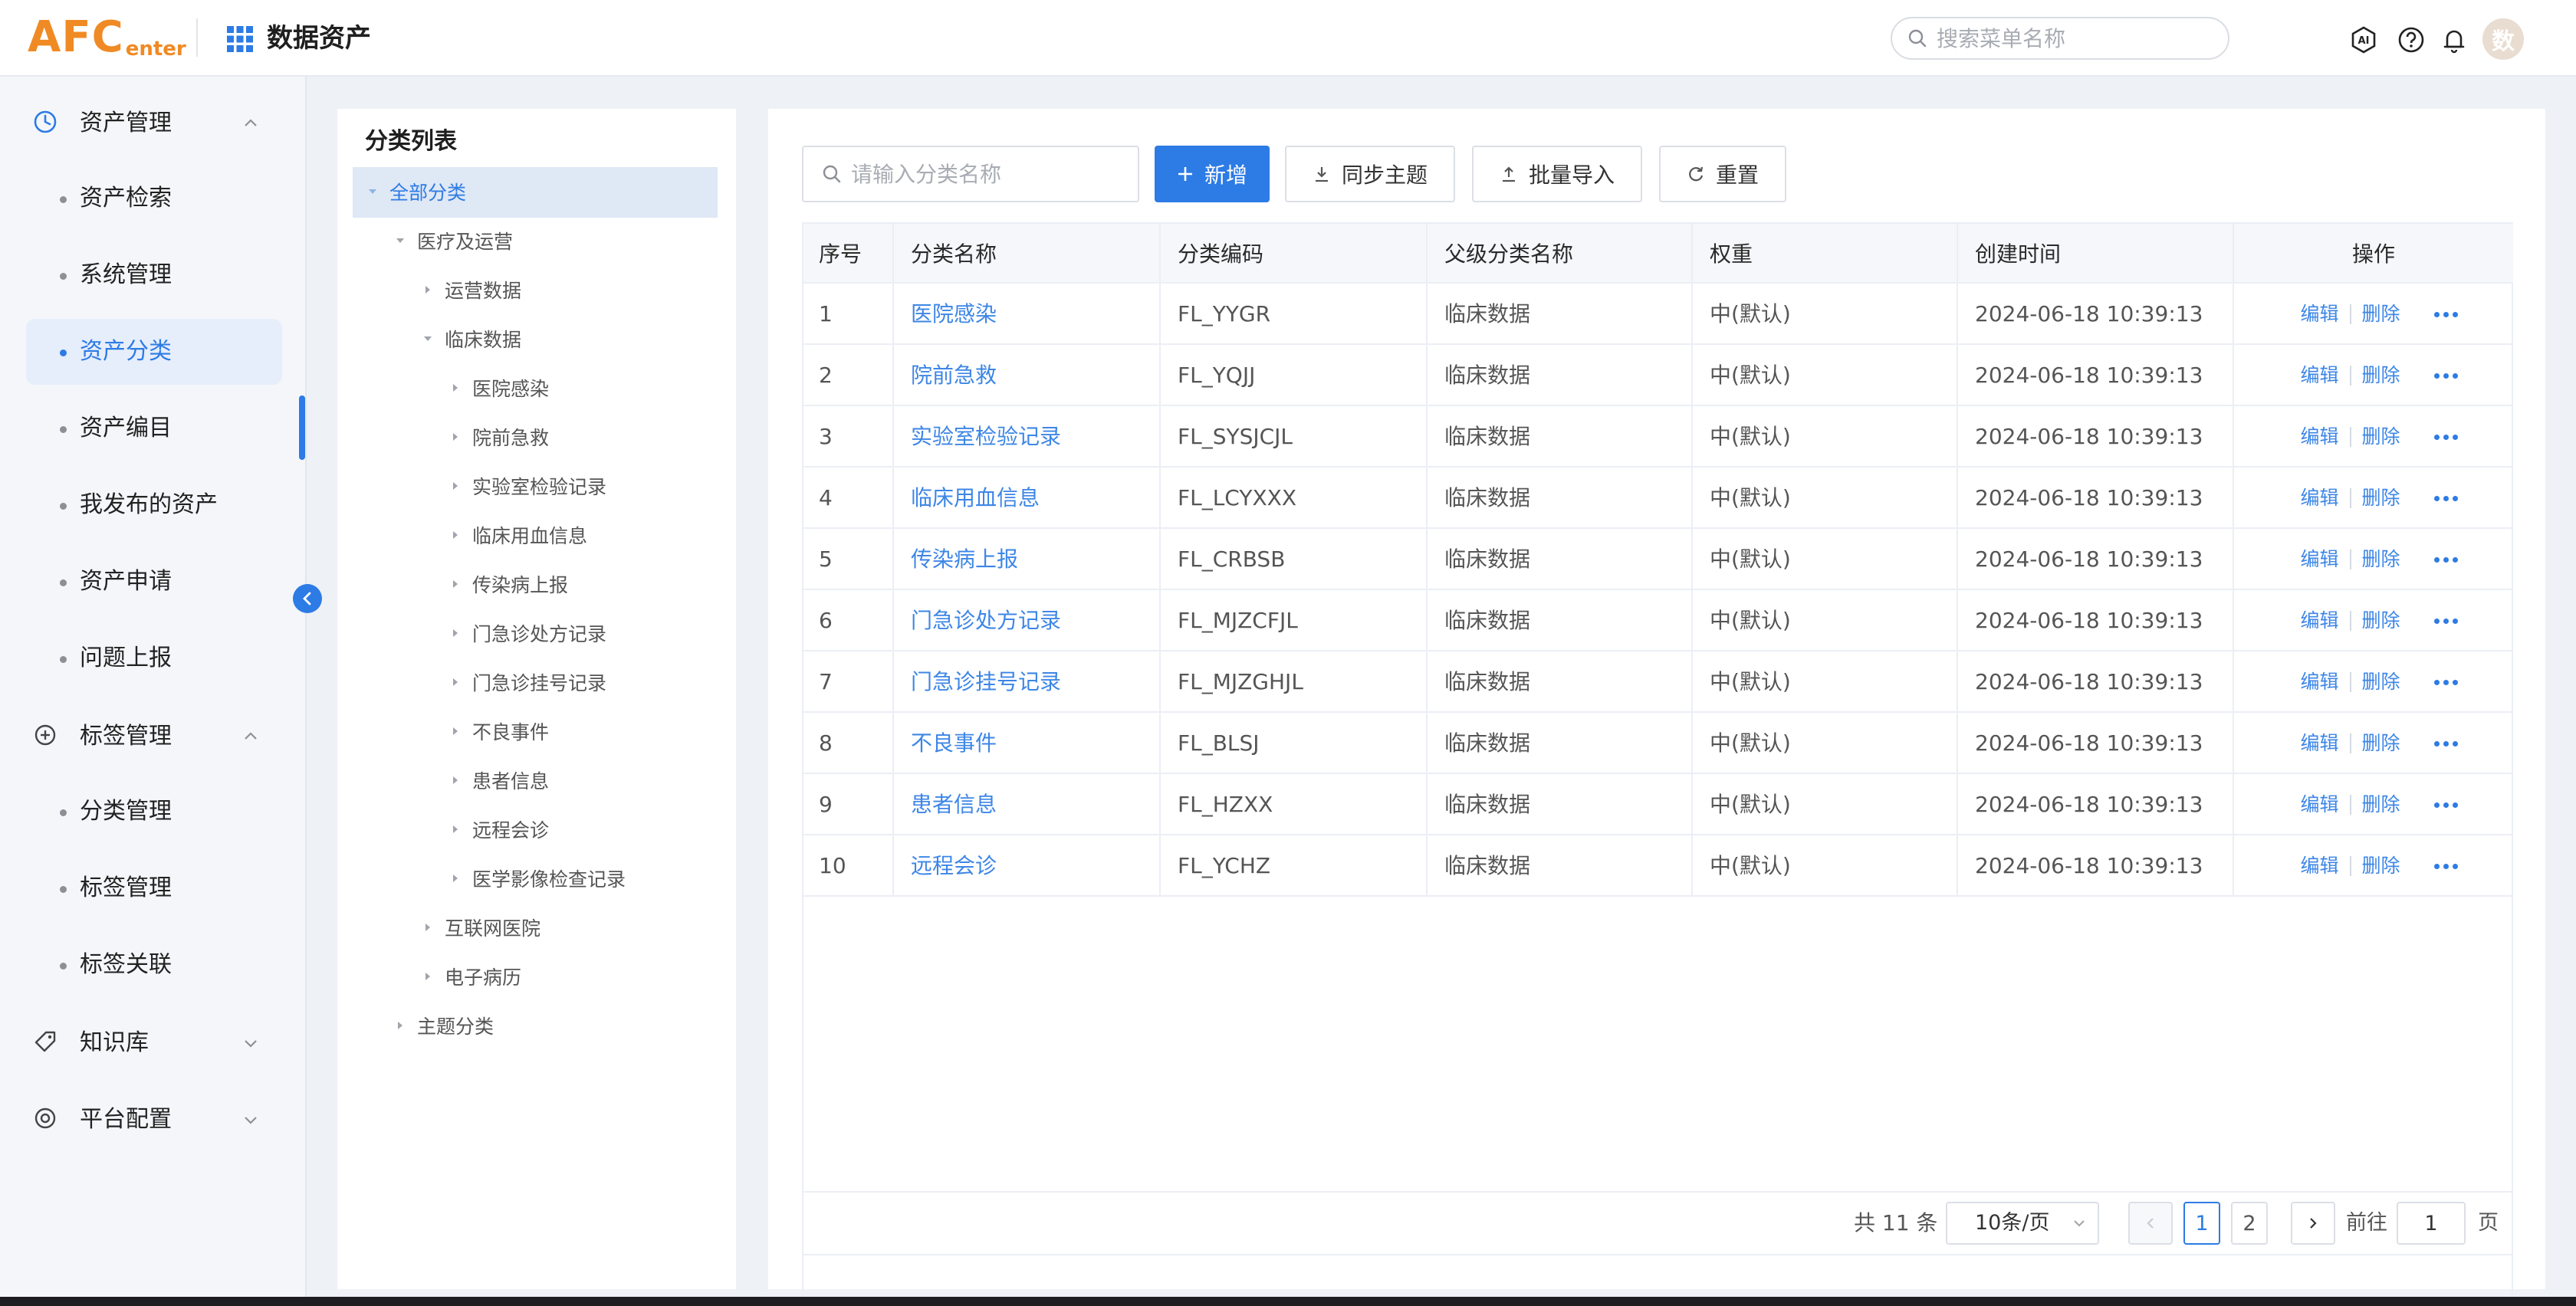  What do you see at coordinates (416, 192) in the screenshot?
I see `tree-node: 全部分类` at bounding box center [416, 192].